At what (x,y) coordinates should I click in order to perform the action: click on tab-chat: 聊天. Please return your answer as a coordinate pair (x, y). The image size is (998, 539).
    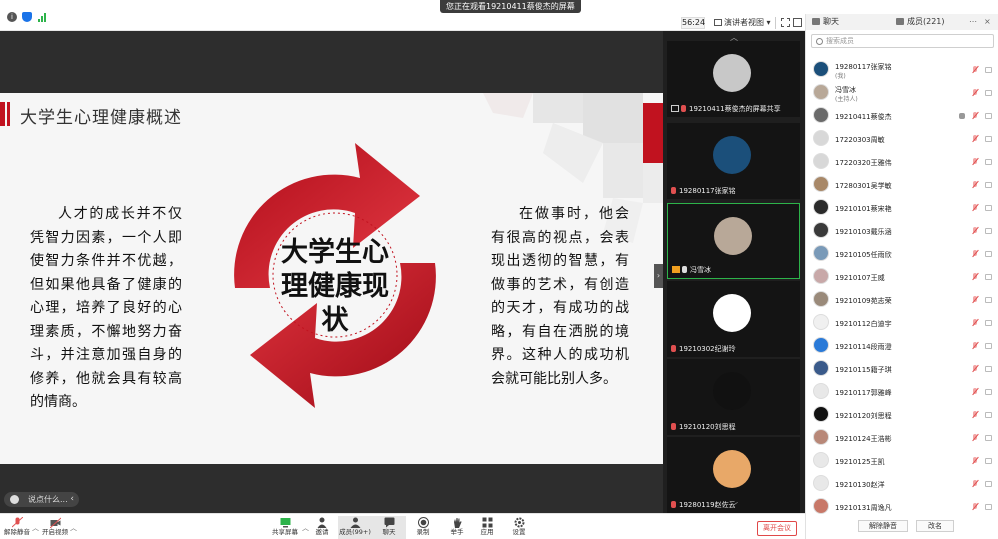
    Looking at the image, I should click on (825, 22).